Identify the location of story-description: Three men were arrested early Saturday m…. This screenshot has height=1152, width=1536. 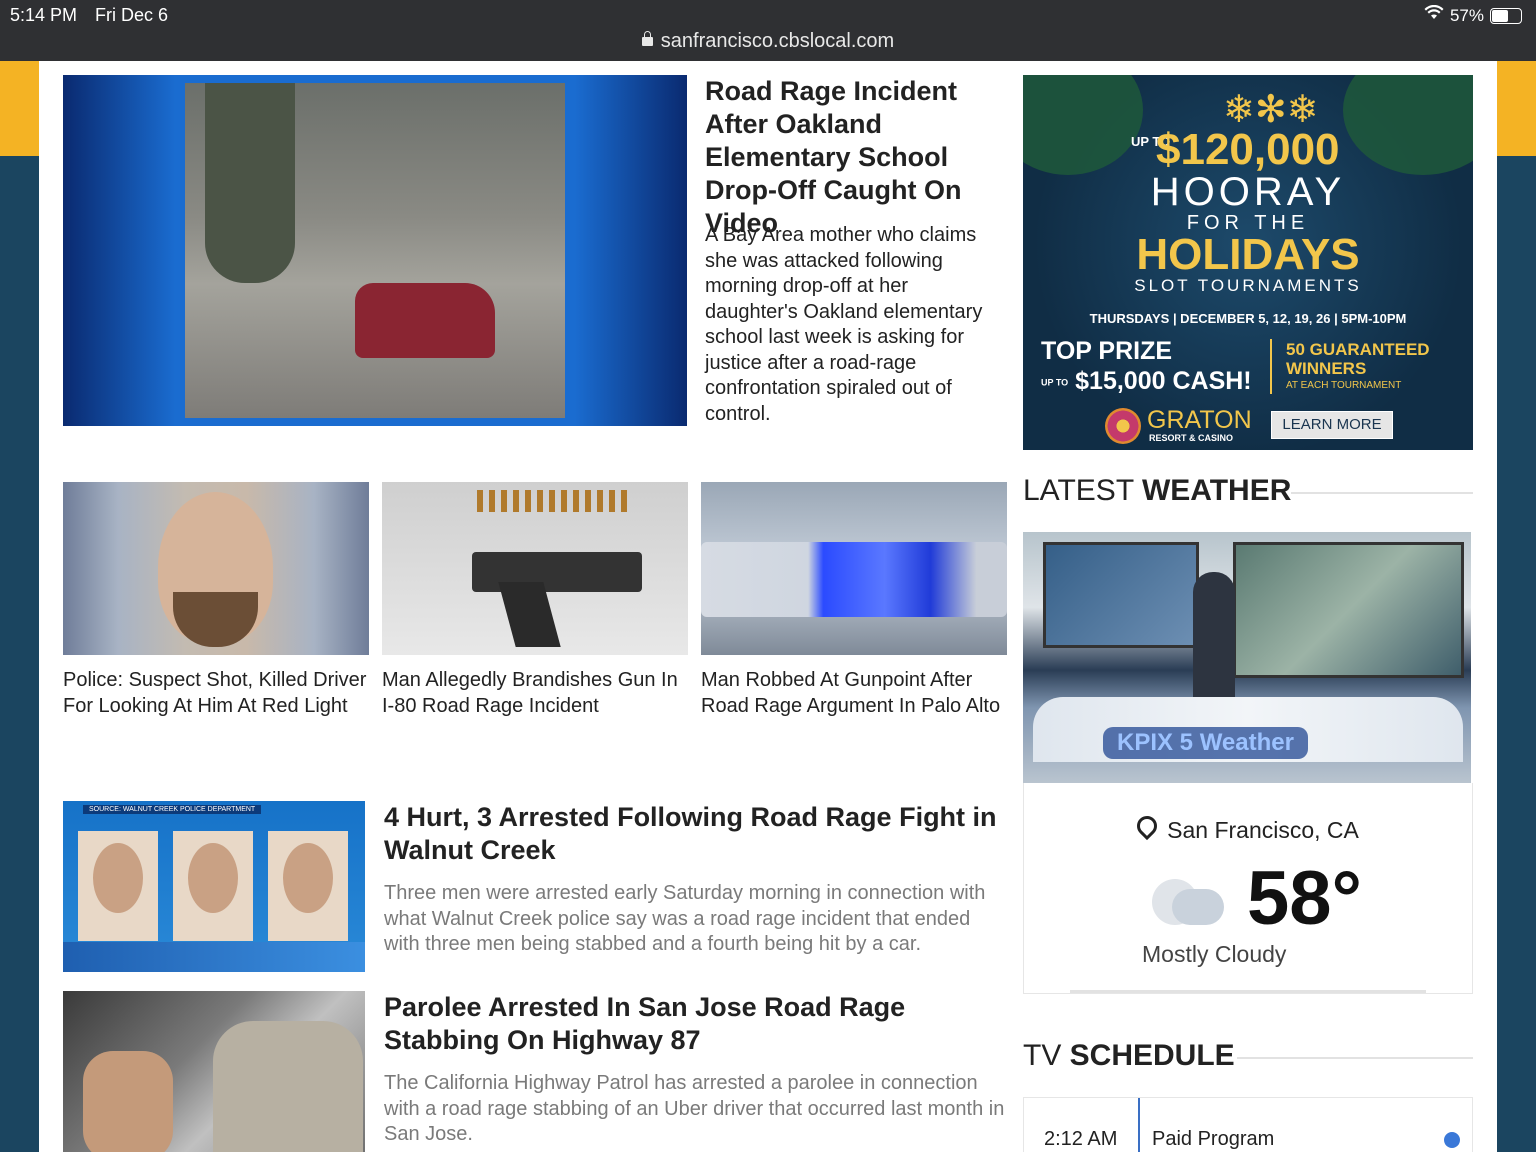
(685, 918).